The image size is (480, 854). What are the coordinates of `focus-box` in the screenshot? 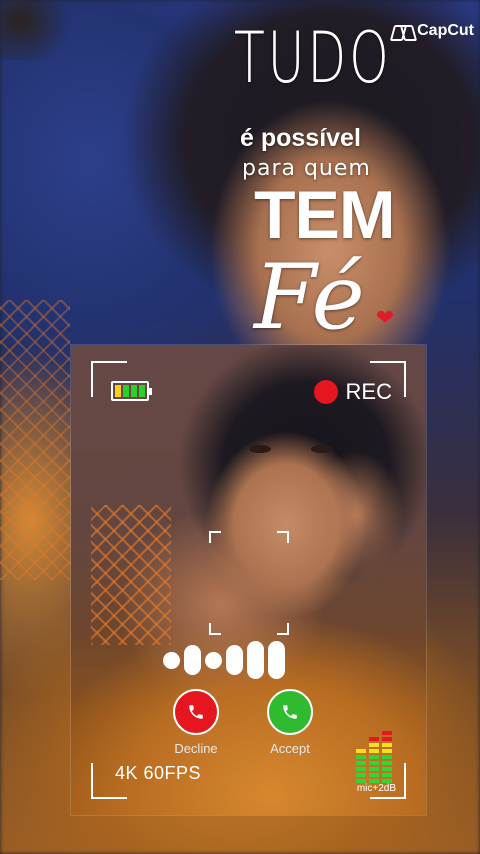 It's located at (249, 583).